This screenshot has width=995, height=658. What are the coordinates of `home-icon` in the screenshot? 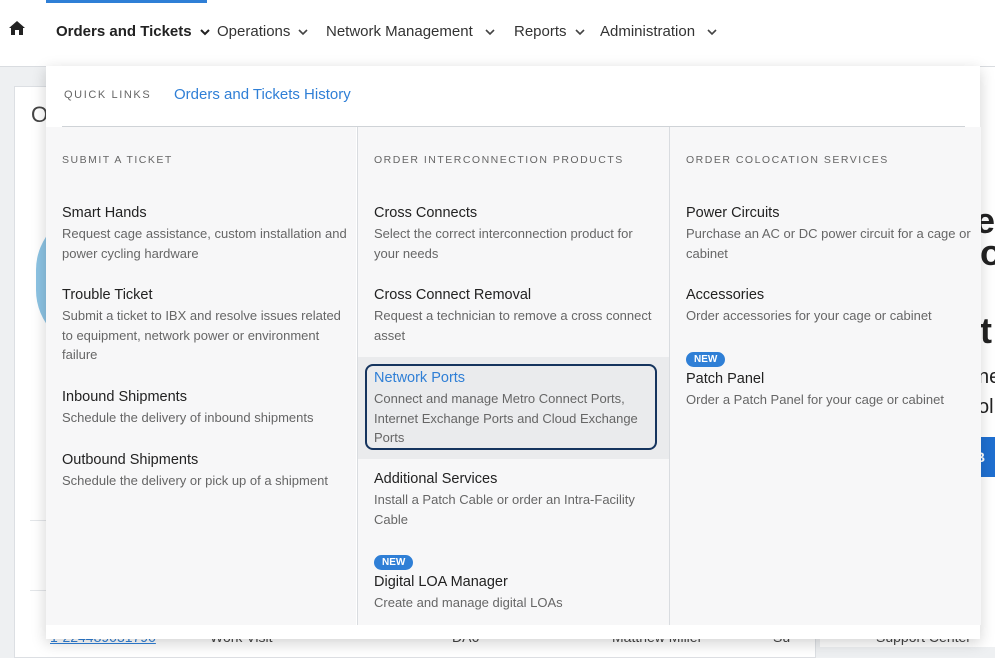 It's located at (17, 29).